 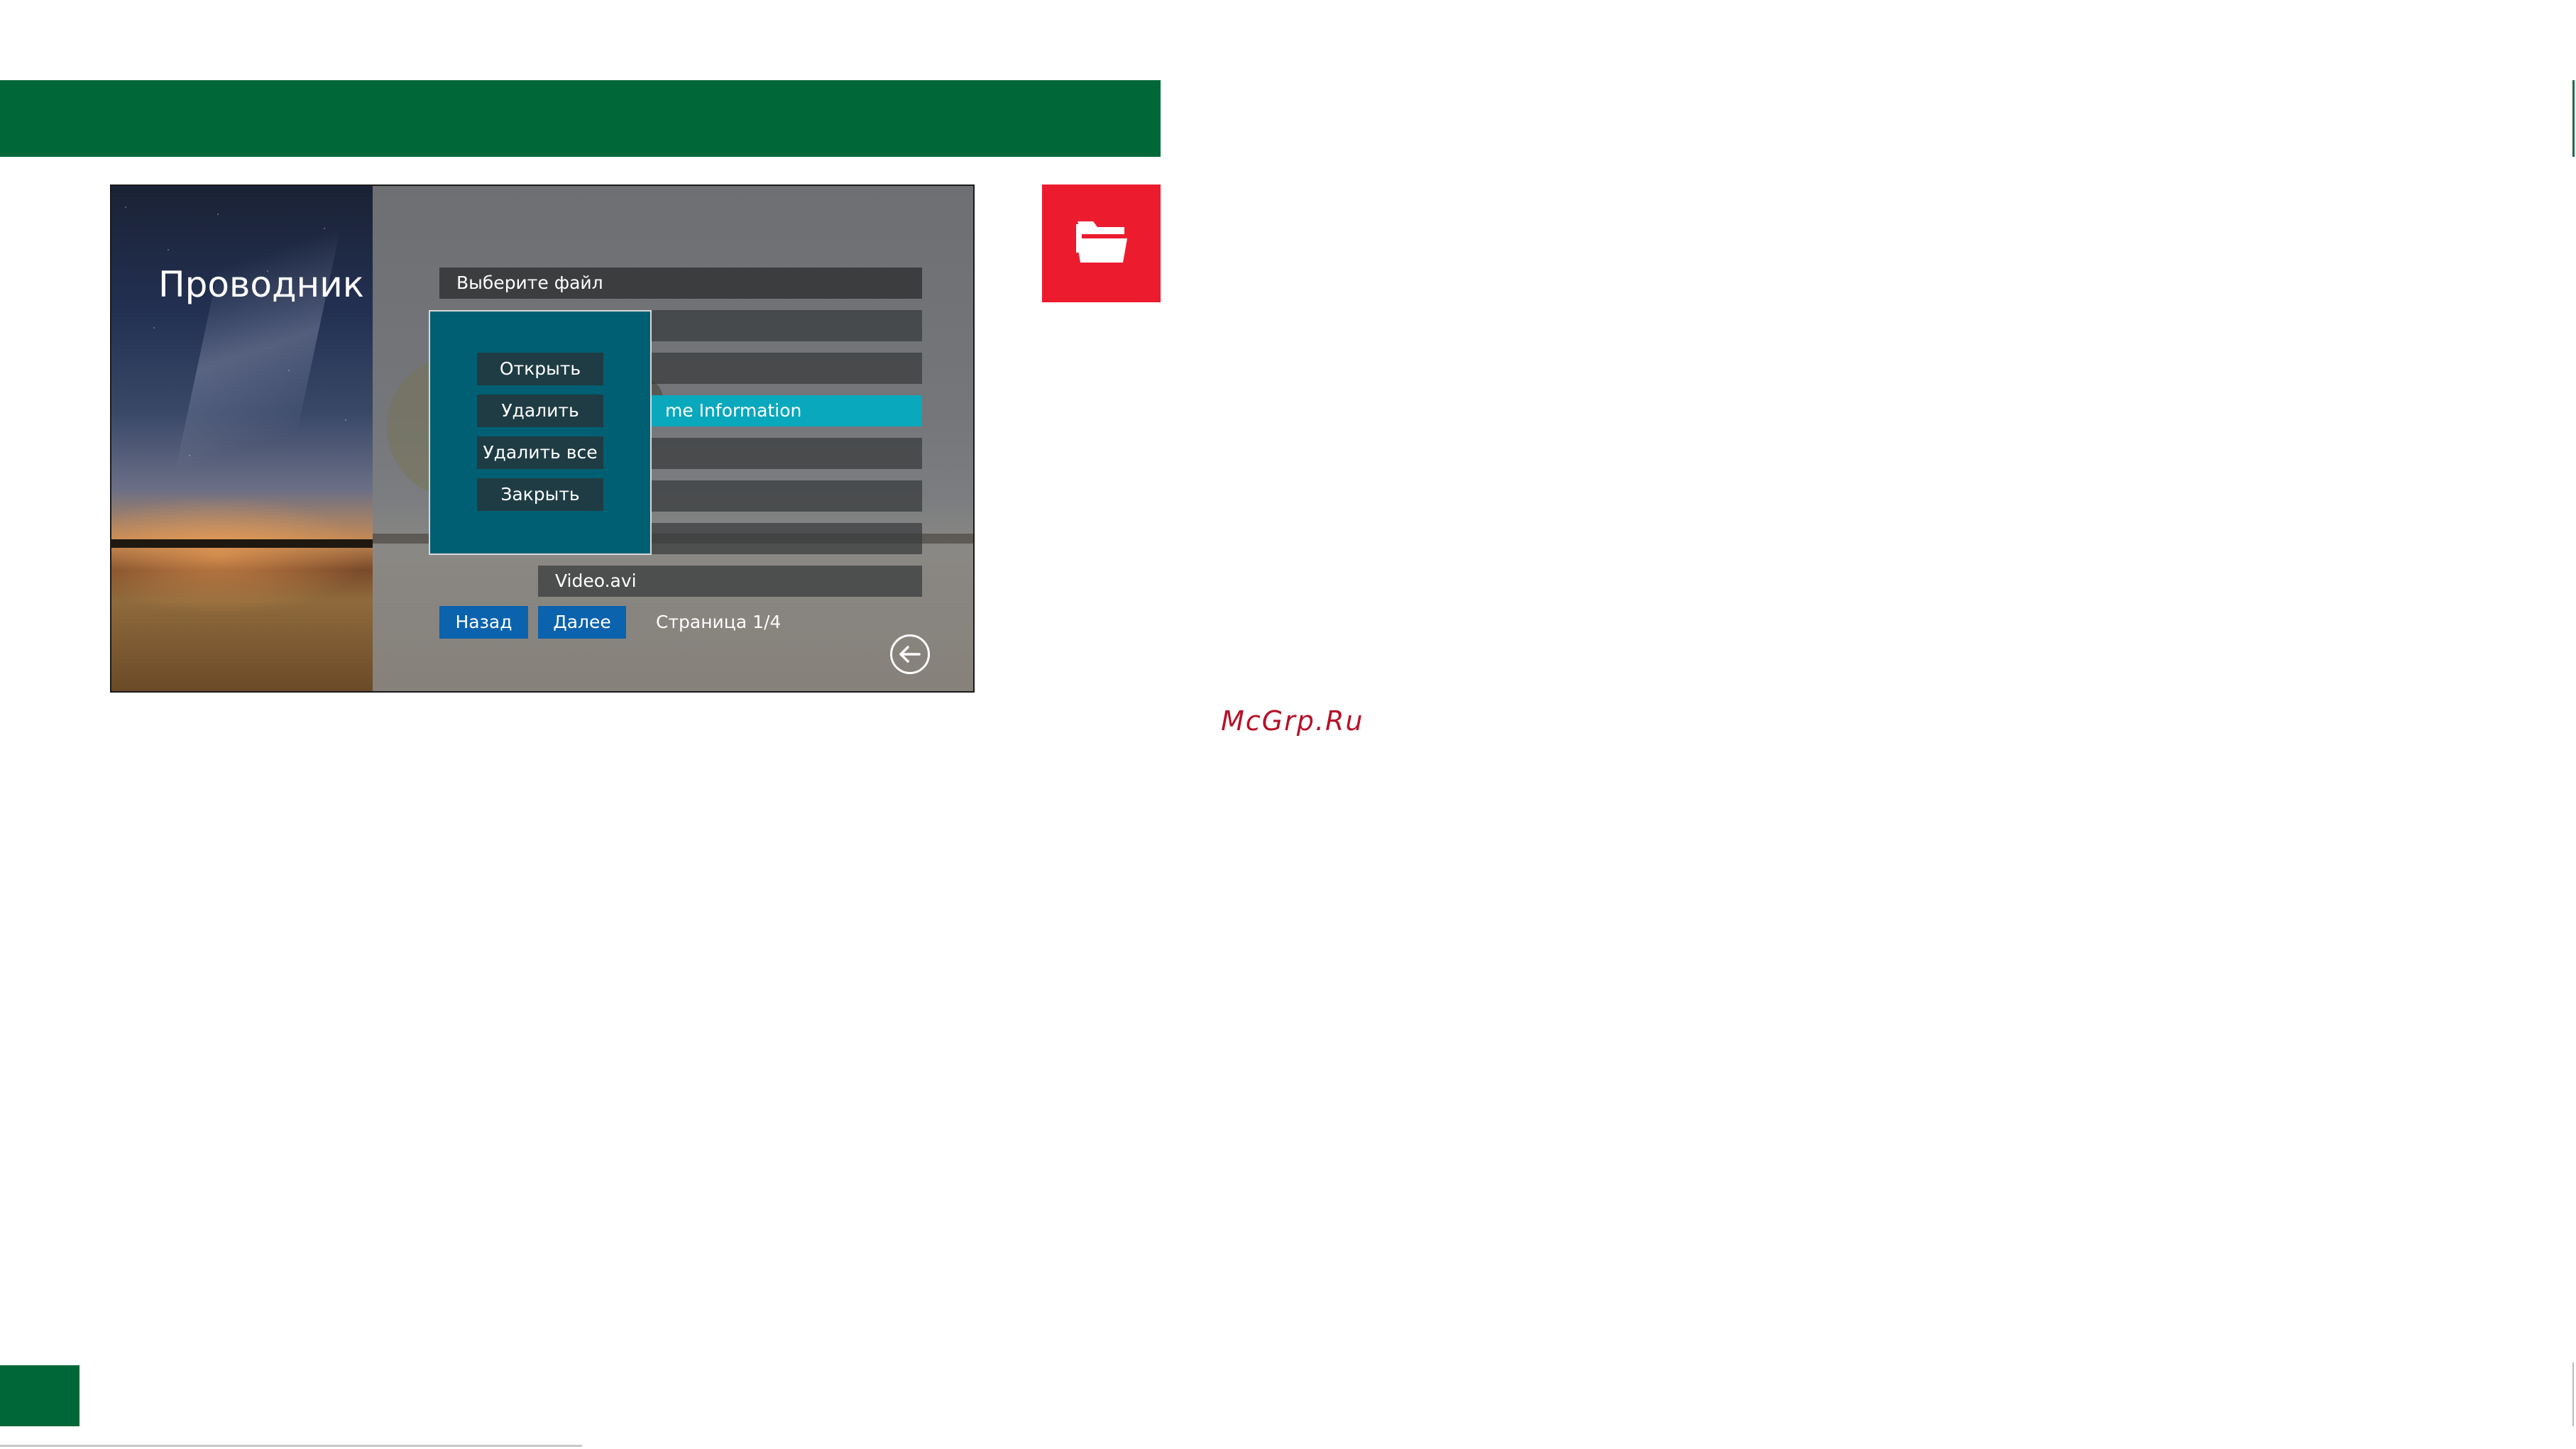 What do you see at coordinates (730, 581) in the screenshot?
I see `list-item-video: Video.avi` at bounding box center [730, 581].